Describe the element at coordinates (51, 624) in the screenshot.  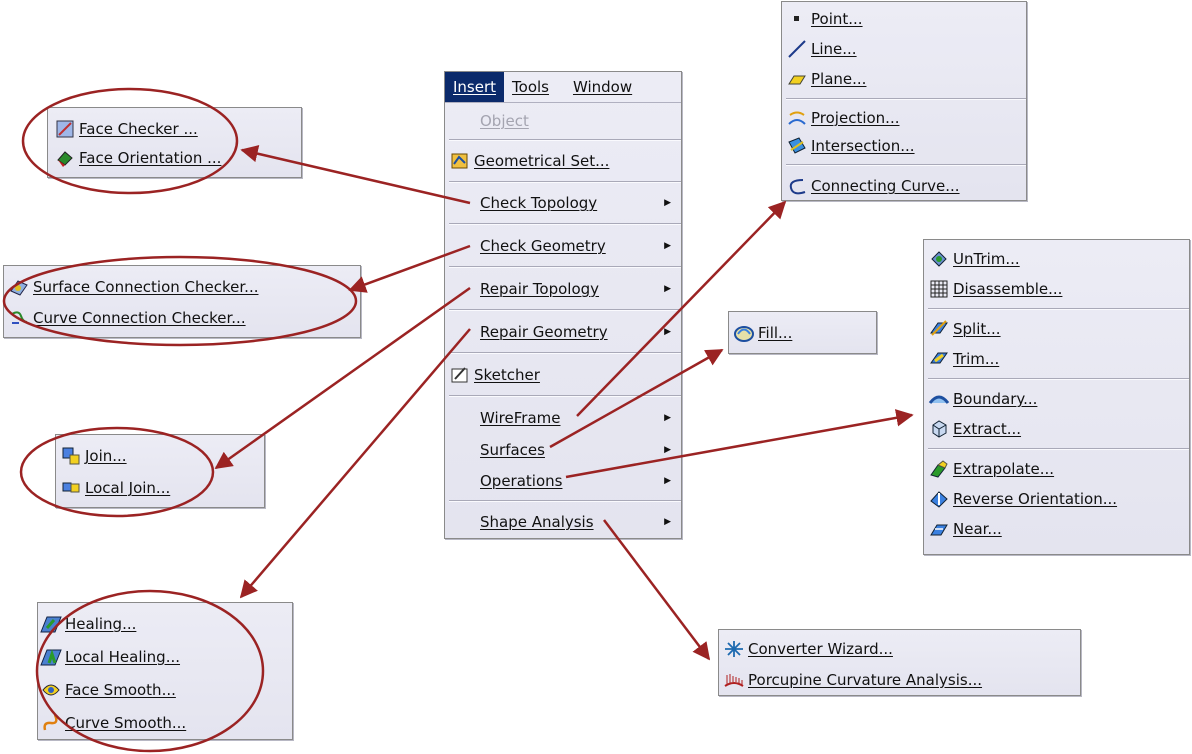
I see `healing-icon` at that location.